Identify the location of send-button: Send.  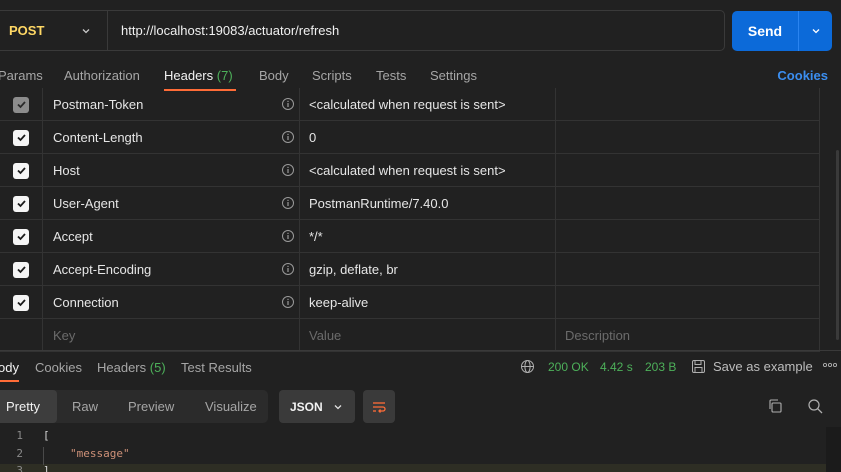
(765, 31).